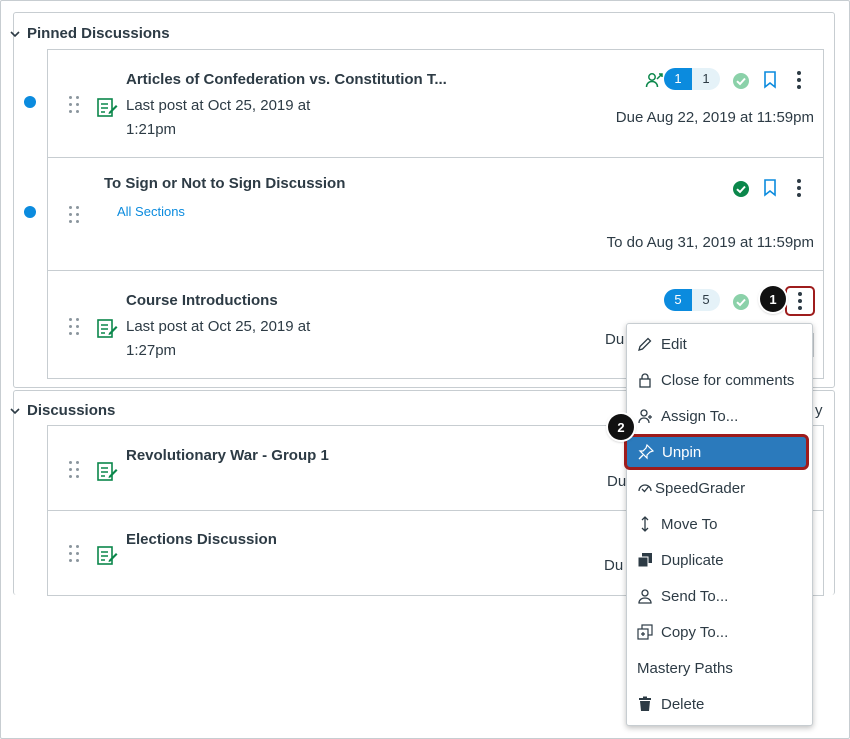 The height and width of the screenshot is (739, 850). I want to click on step-callout-2: 2, so click(621, 427).